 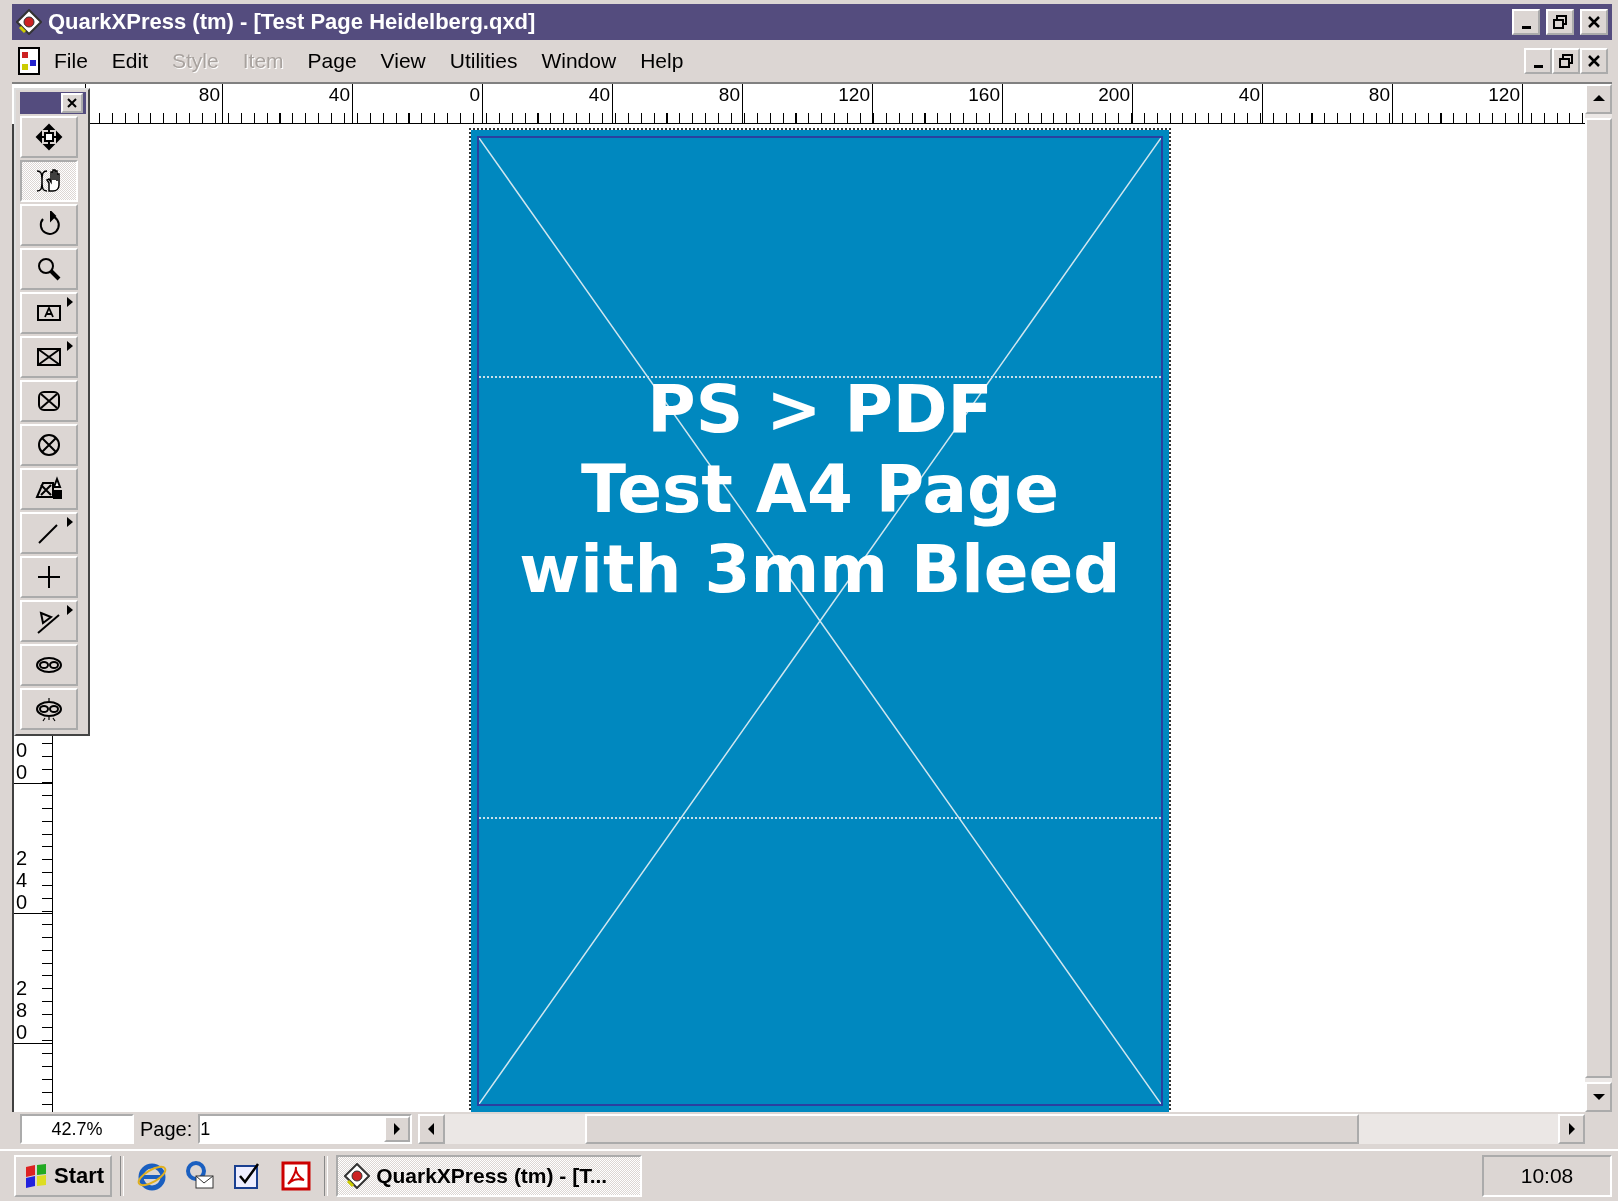 I want to click on page-menu-button, so click(x=397, y=1129).